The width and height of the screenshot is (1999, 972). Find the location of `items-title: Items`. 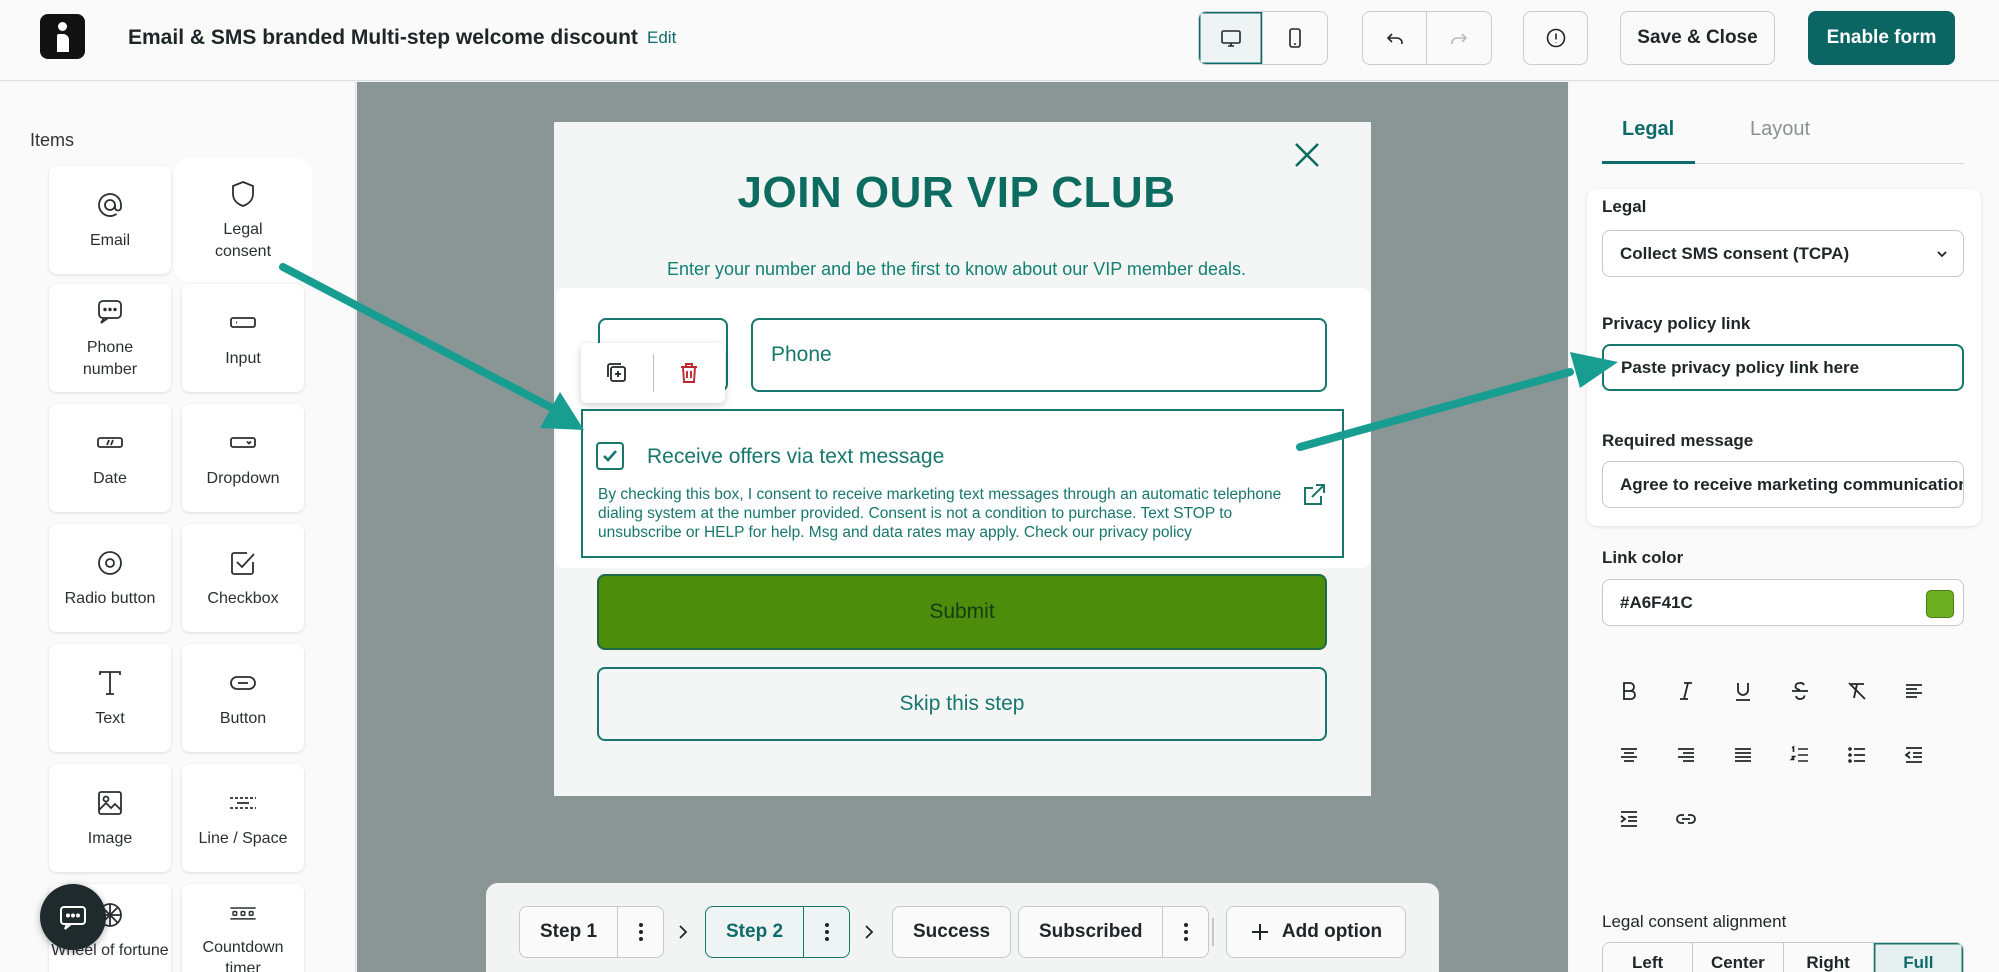

items-title: Items is located at coordinates (52, 140).